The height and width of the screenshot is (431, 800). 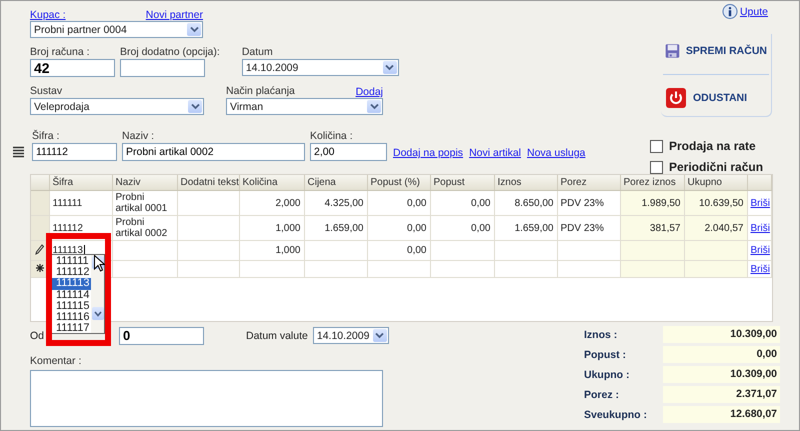 I want to click on field-label: Šifra :, so click(x=46, y=136).